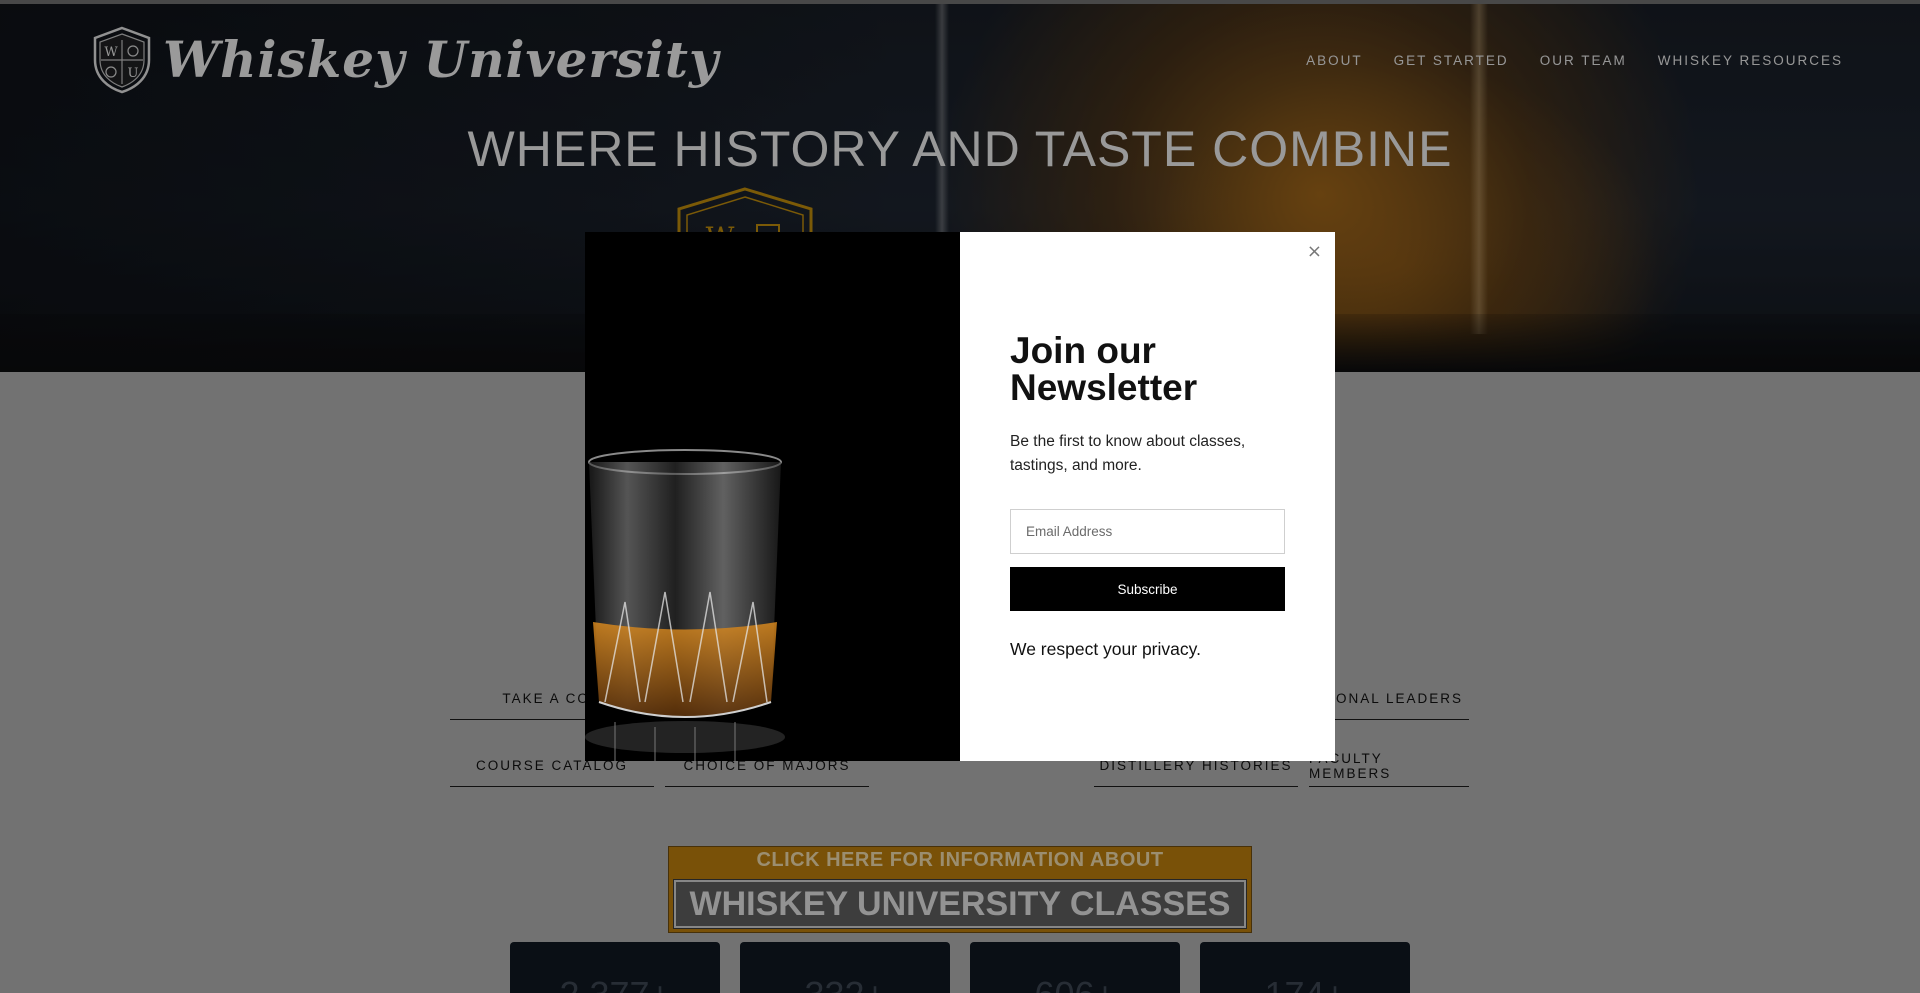  Describe the element at coordinates (1104, 369) in the screenshot. I see `newsletter-title: Join our Newsletter` at that location.